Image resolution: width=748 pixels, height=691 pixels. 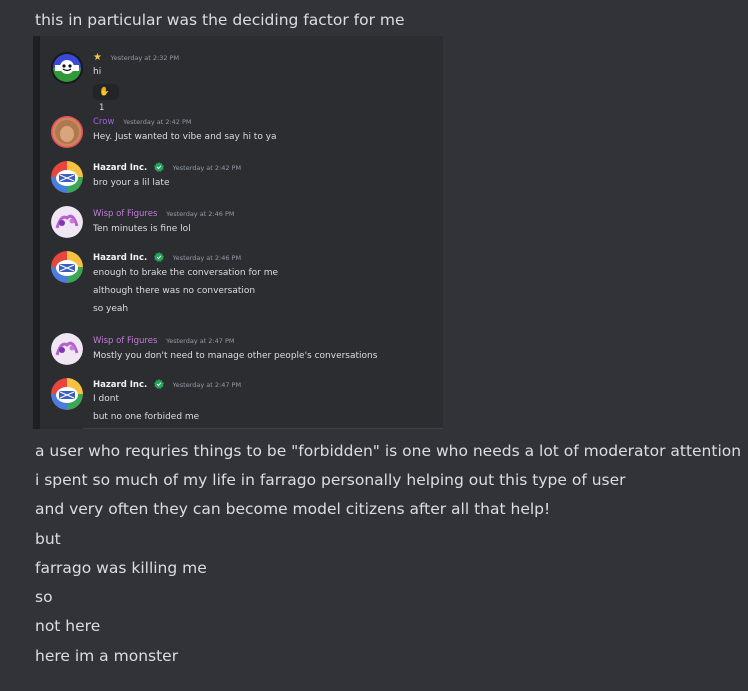 I want to click on message-header: Wisp of Figures Yesterday at 2:47 PM, so click(x=164, y=341).